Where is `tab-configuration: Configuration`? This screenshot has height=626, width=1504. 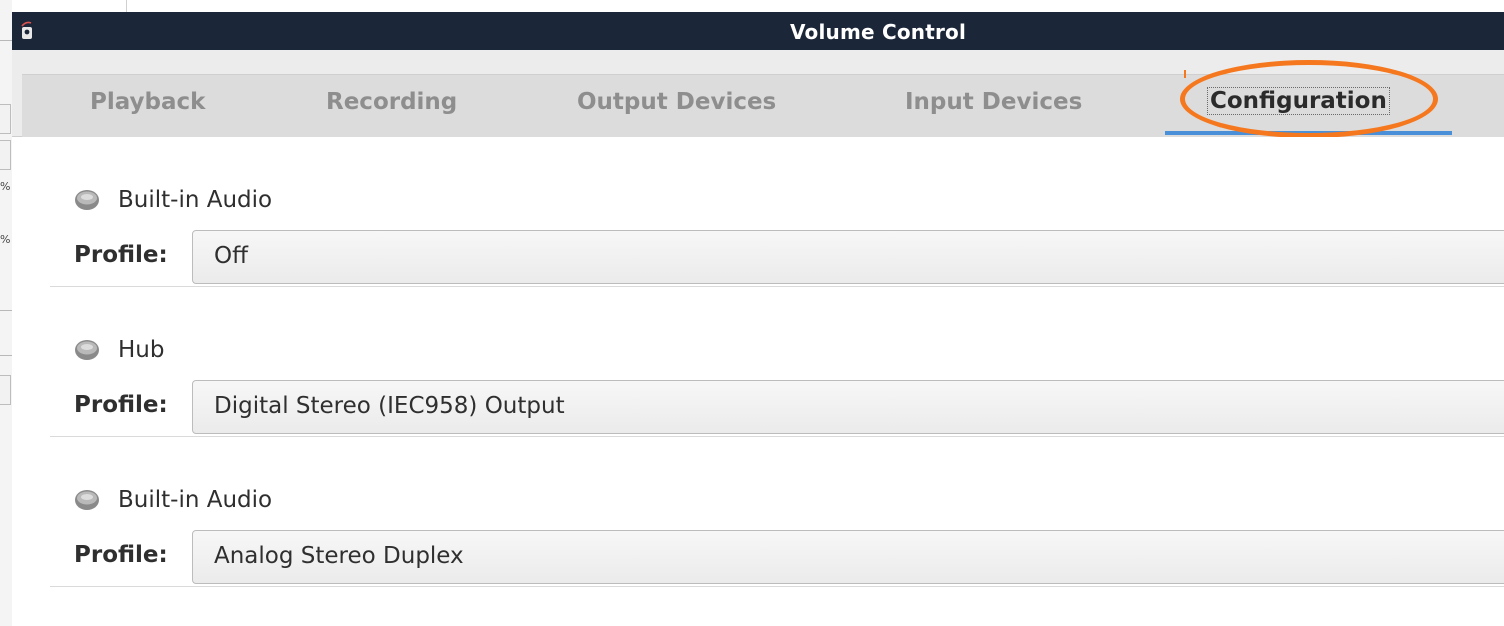
tab-configuration: Configuration is located at coordinates (1298, 101).